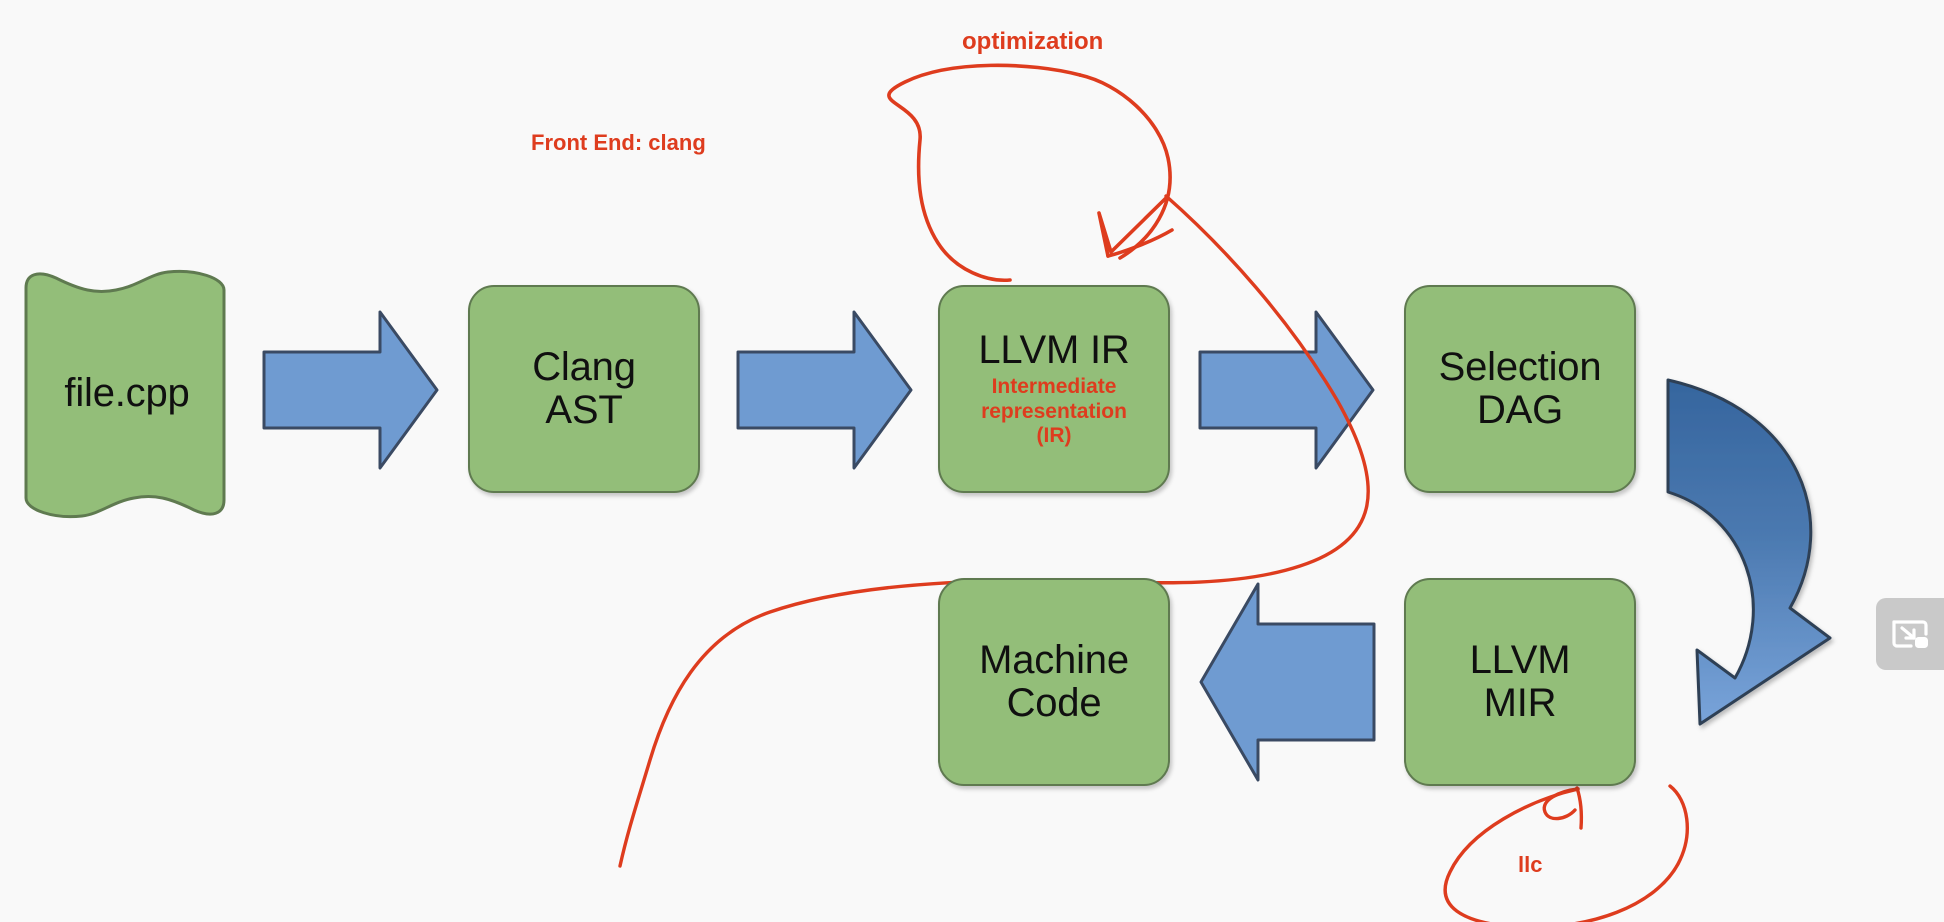 The height and width of the screenshot is (922, 1944). What do you see at coordinates (1054, 659) in the screenshot?
I see `node-machine-code-label-line1: Machine` at bounding box center [1054, 659].